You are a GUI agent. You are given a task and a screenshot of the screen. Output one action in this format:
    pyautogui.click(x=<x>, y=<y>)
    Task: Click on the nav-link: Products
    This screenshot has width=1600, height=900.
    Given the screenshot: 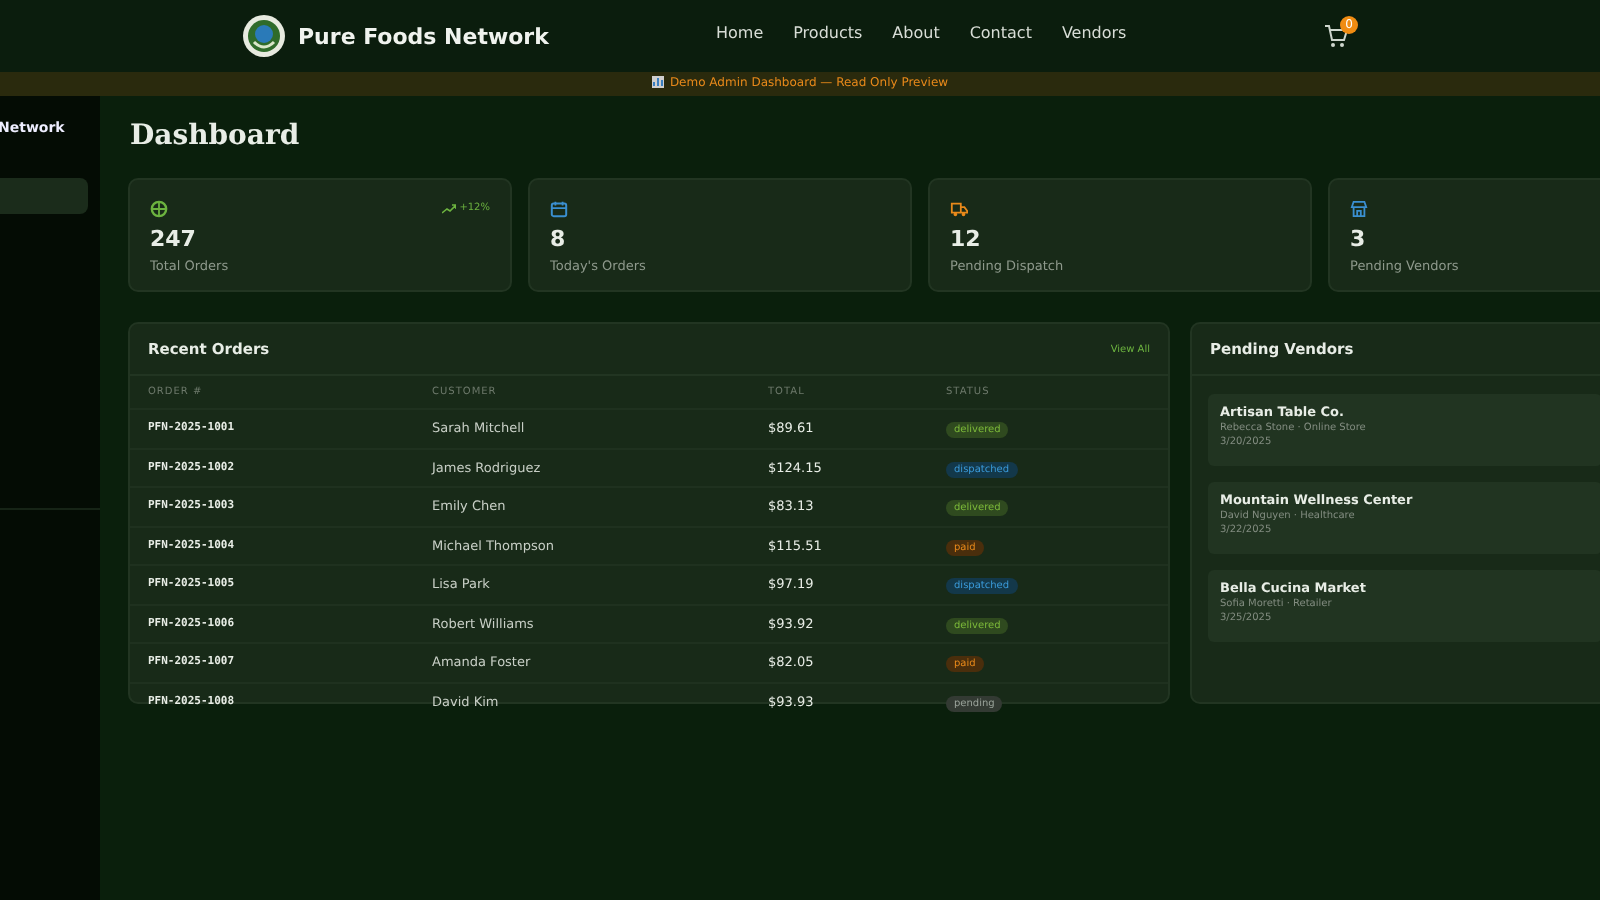 What is the action you would take?
    pyautogui.click(x=828, y=33)
    